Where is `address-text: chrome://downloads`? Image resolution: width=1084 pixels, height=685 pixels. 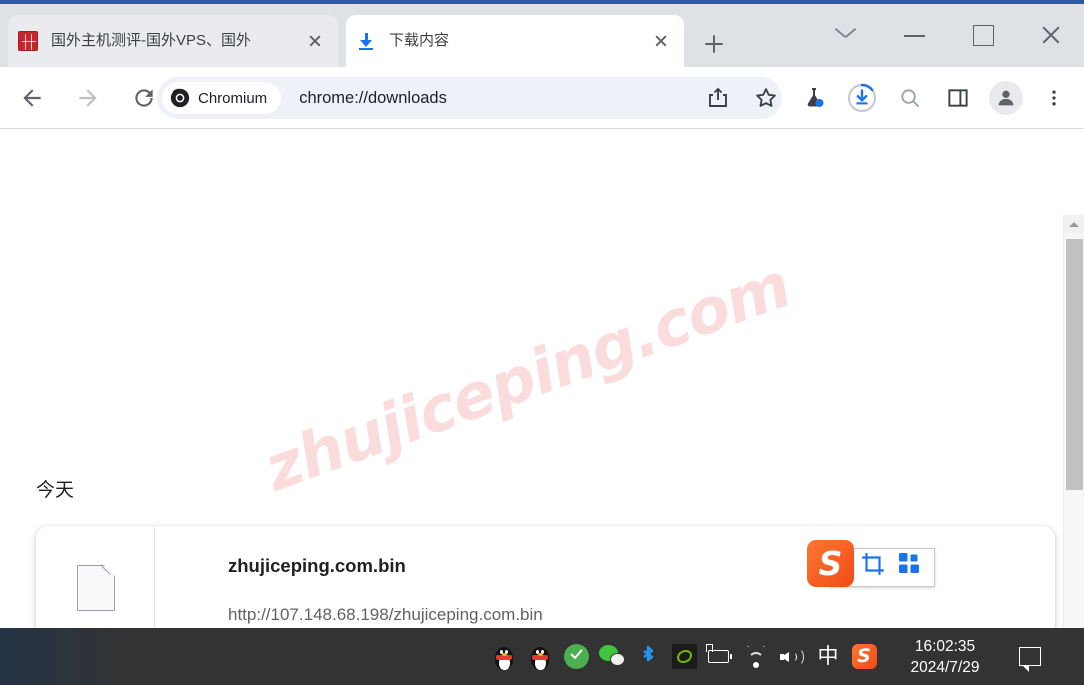
address-text: chrome://downloads is located at coordinates (373, 98).